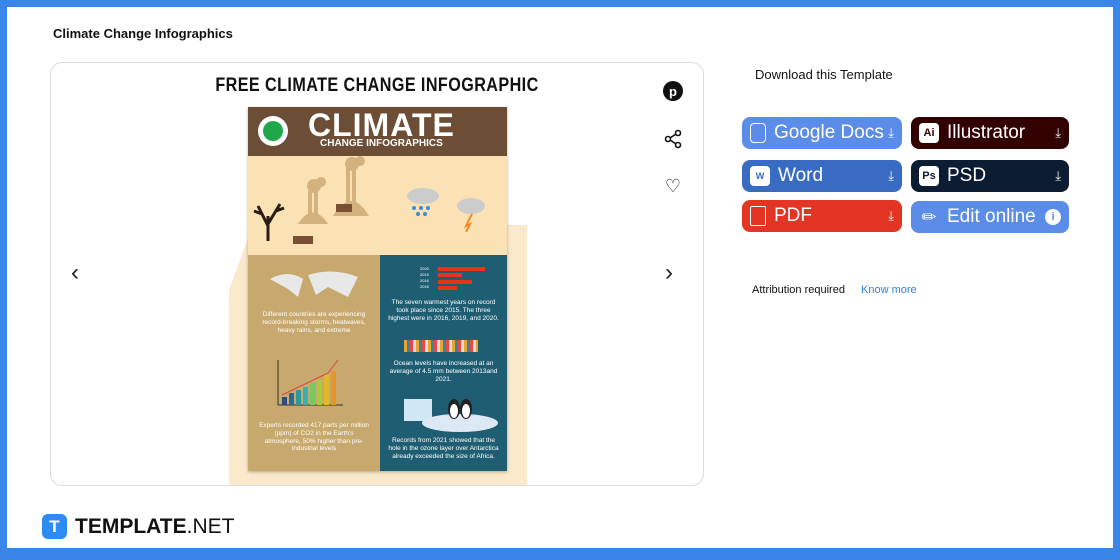 This screenshot has height=560, width=1120. What do you see at coordinates (273, 131) in the screenshot?
I see `school-logo` at bounding box center [273, 131].